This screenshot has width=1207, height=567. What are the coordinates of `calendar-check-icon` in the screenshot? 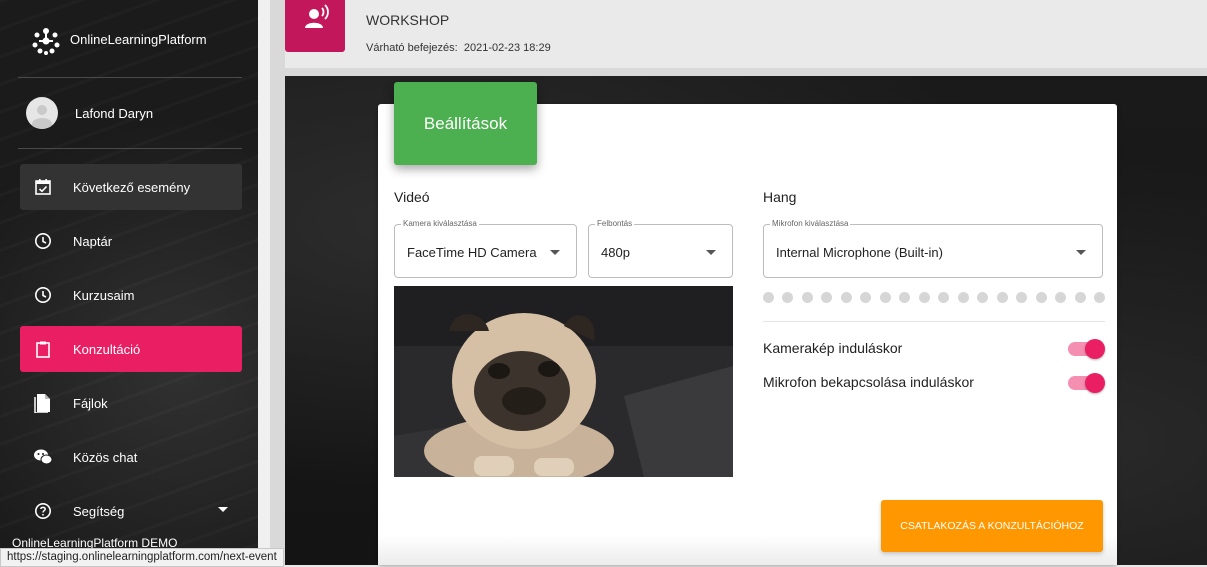 It's located at (43, 187).